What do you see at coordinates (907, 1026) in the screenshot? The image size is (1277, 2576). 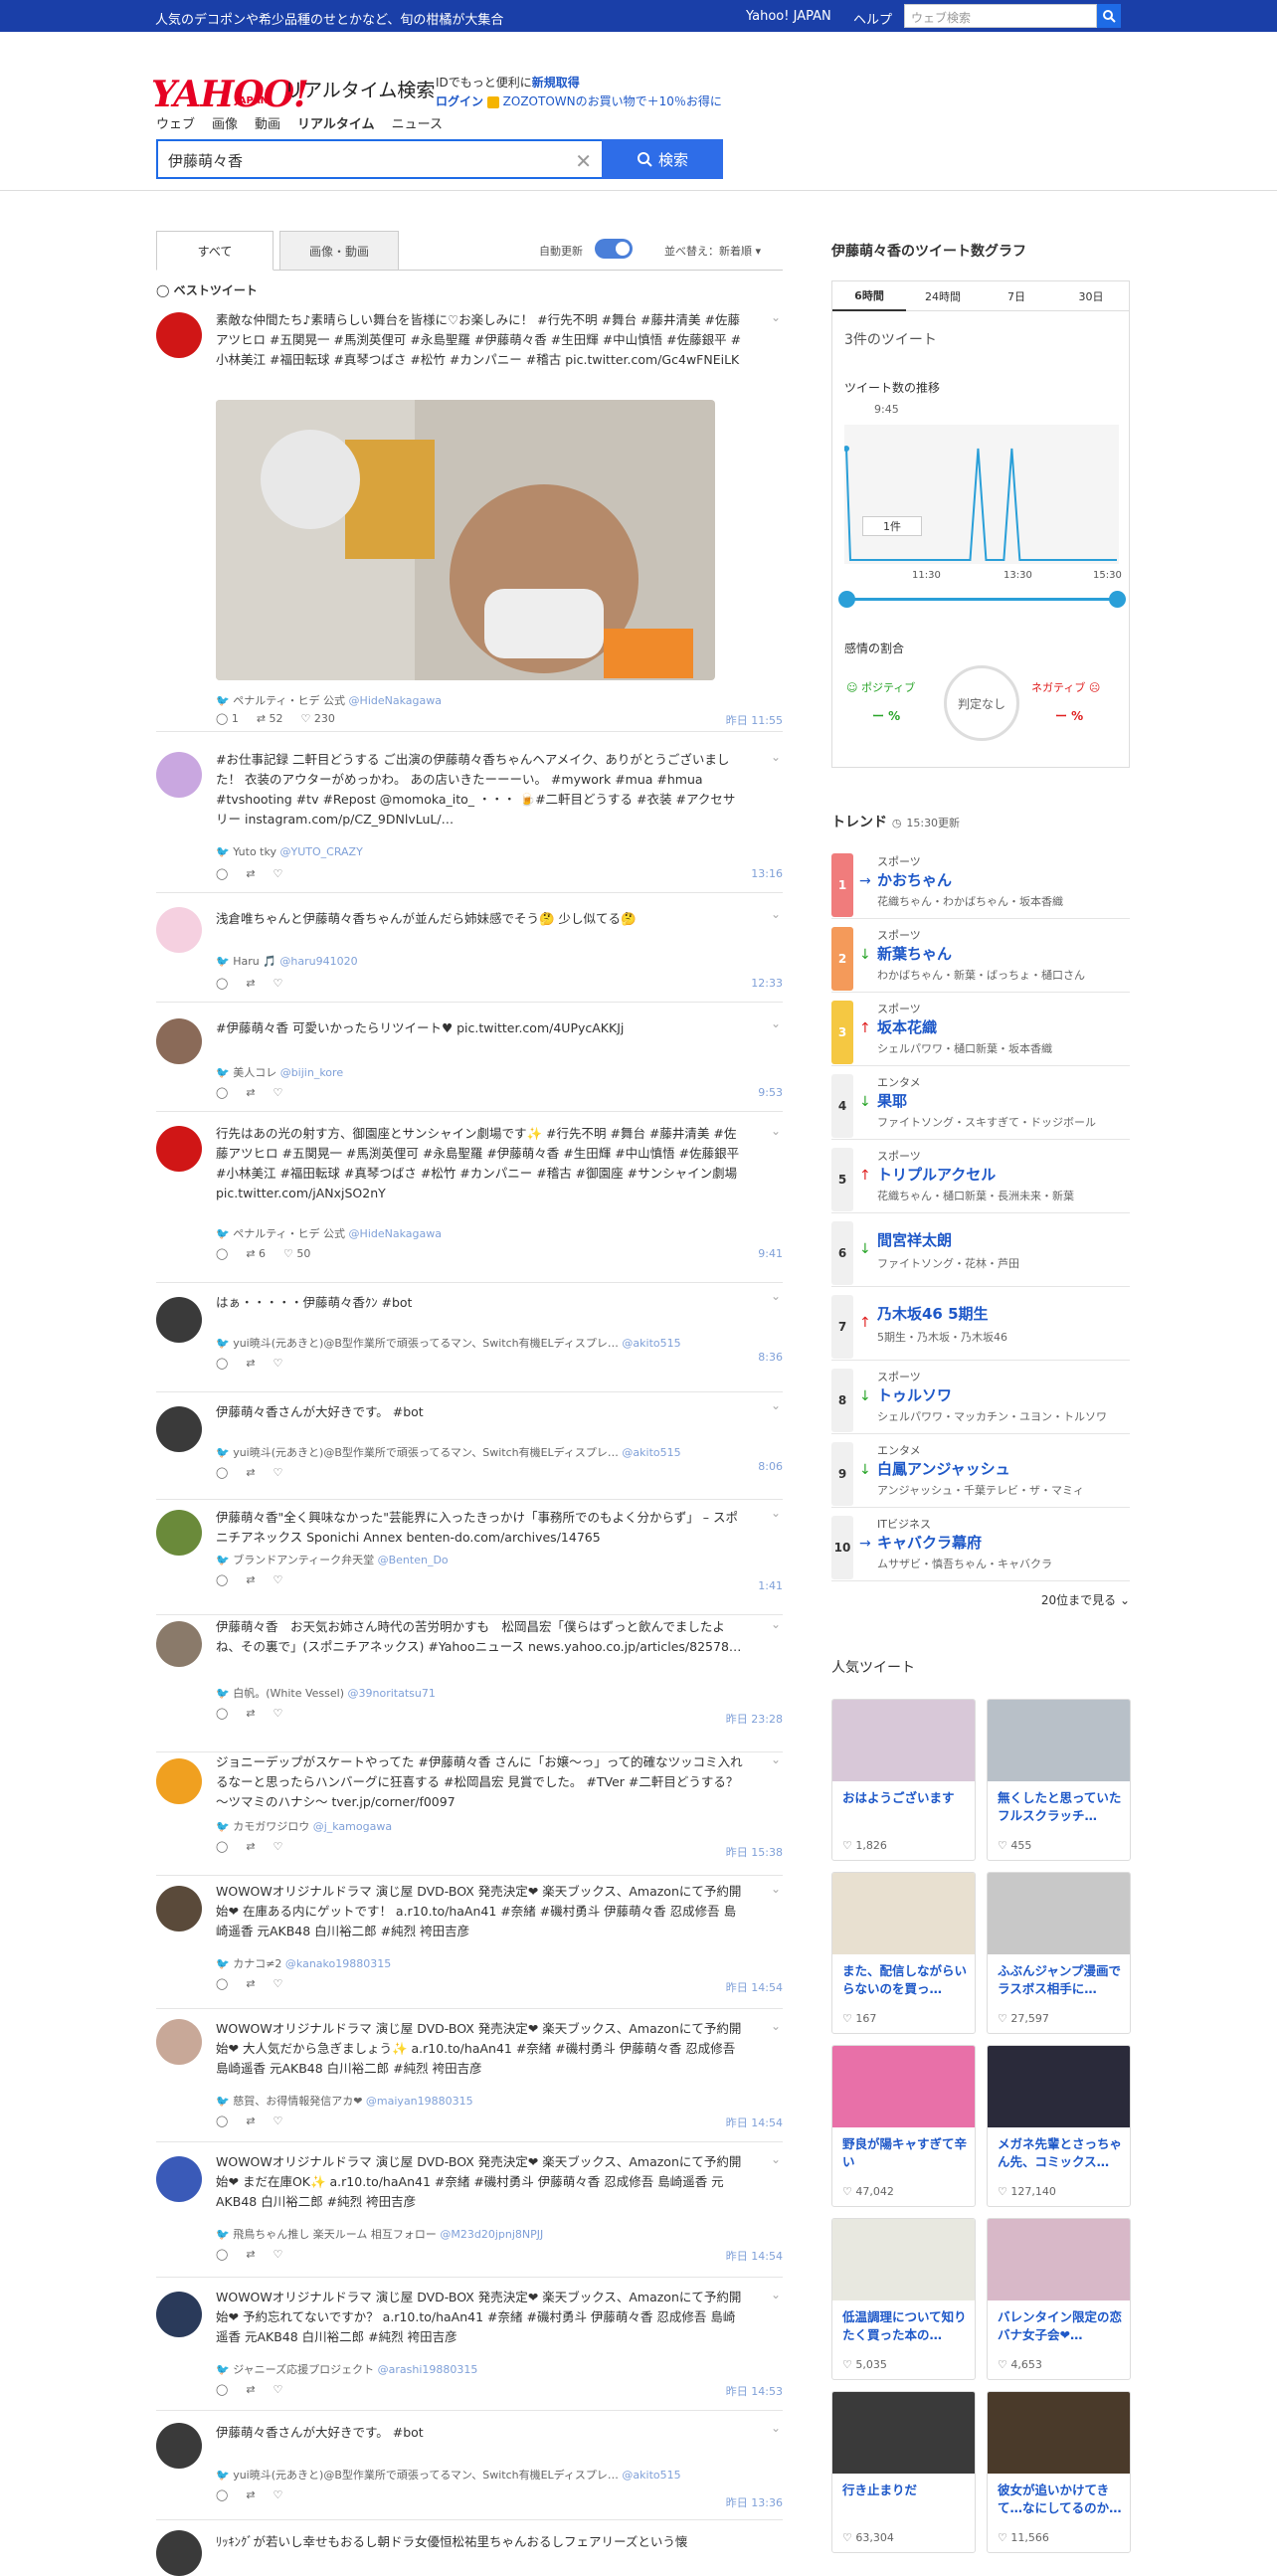 I see `trend-word: 坂本花織` at bounding box center [907, 1026].